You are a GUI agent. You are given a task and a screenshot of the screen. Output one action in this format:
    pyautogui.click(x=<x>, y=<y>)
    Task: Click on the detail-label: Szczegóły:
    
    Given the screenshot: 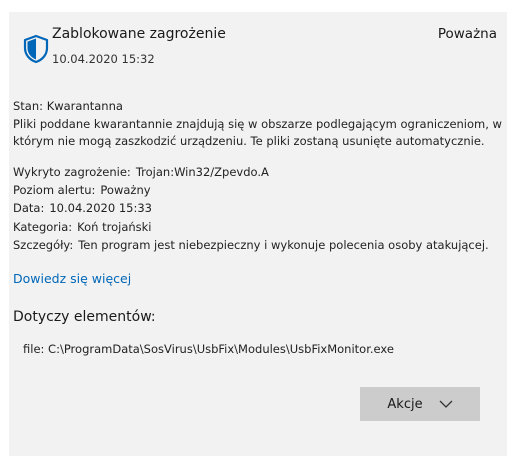 What is the action you would take?
    pyautogui.click(x=43, y=244)
    